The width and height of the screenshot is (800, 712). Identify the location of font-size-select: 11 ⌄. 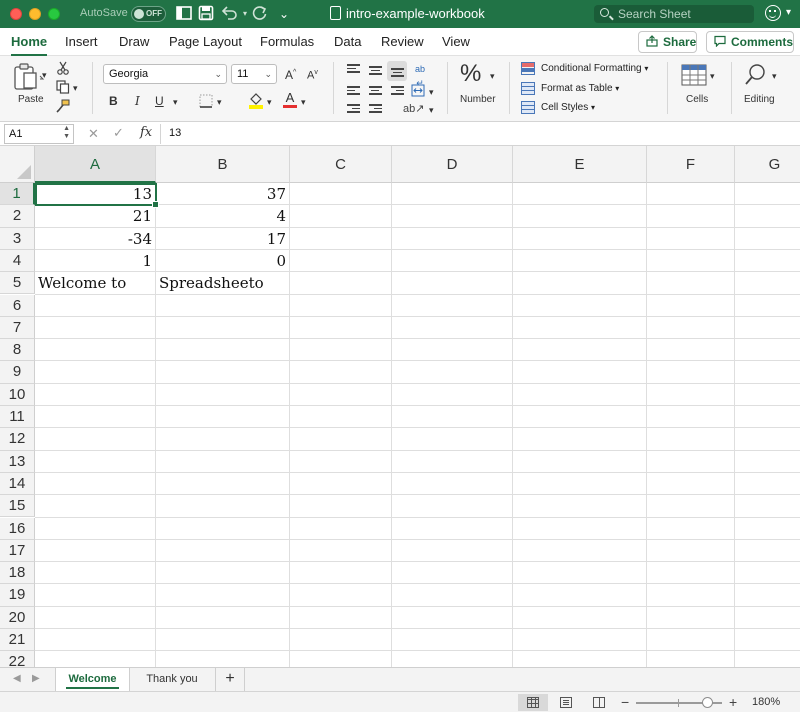
(254, 74).